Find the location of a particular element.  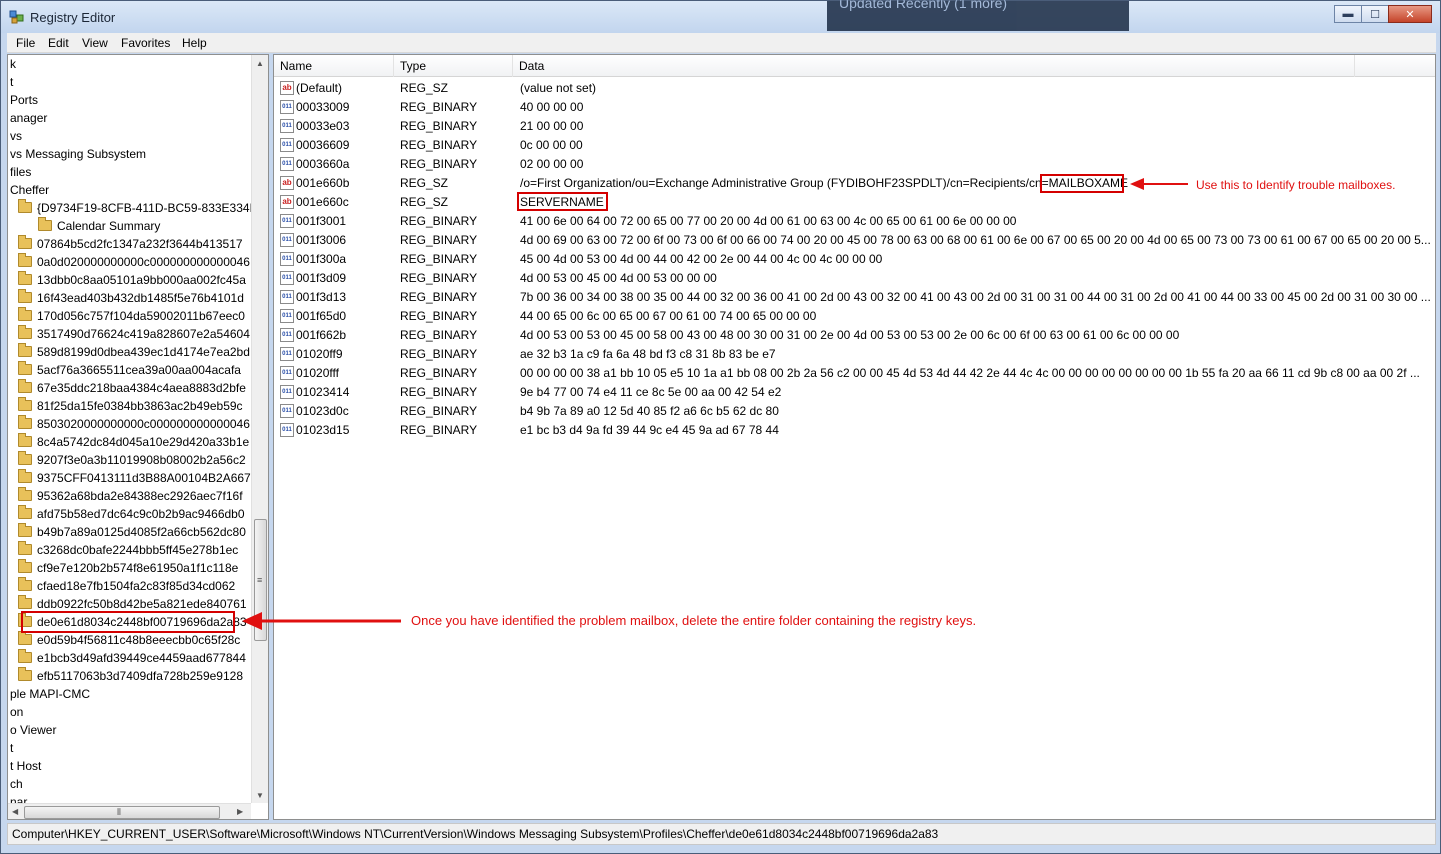

value-name: 001f662b is located at coordinates (321, 335).